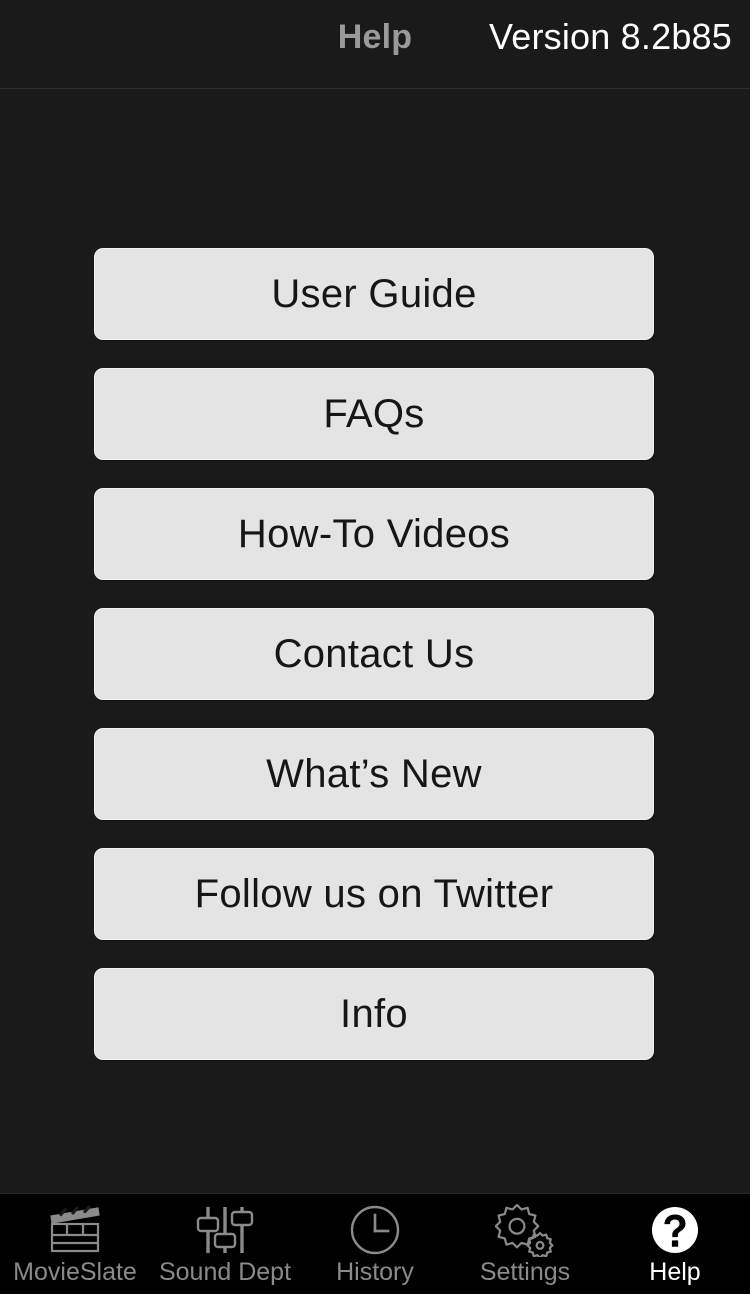  Describe the element at coordinates (75, 1272) in the screenshot. I see `tab-label: MovieSlate` at that location.